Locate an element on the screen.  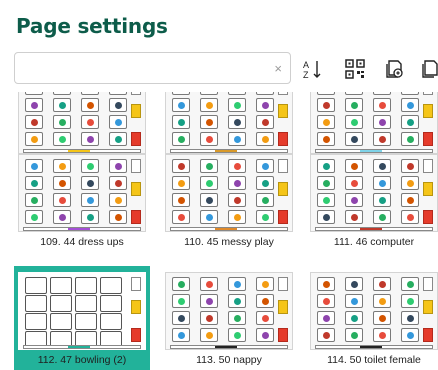
page-card-label: 111. 46 computer is located at coordinates (374, 242).